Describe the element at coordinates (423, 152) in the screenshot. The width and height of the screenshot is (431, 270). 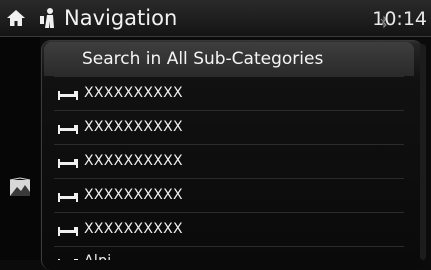
I see `scrollbar` at that location.